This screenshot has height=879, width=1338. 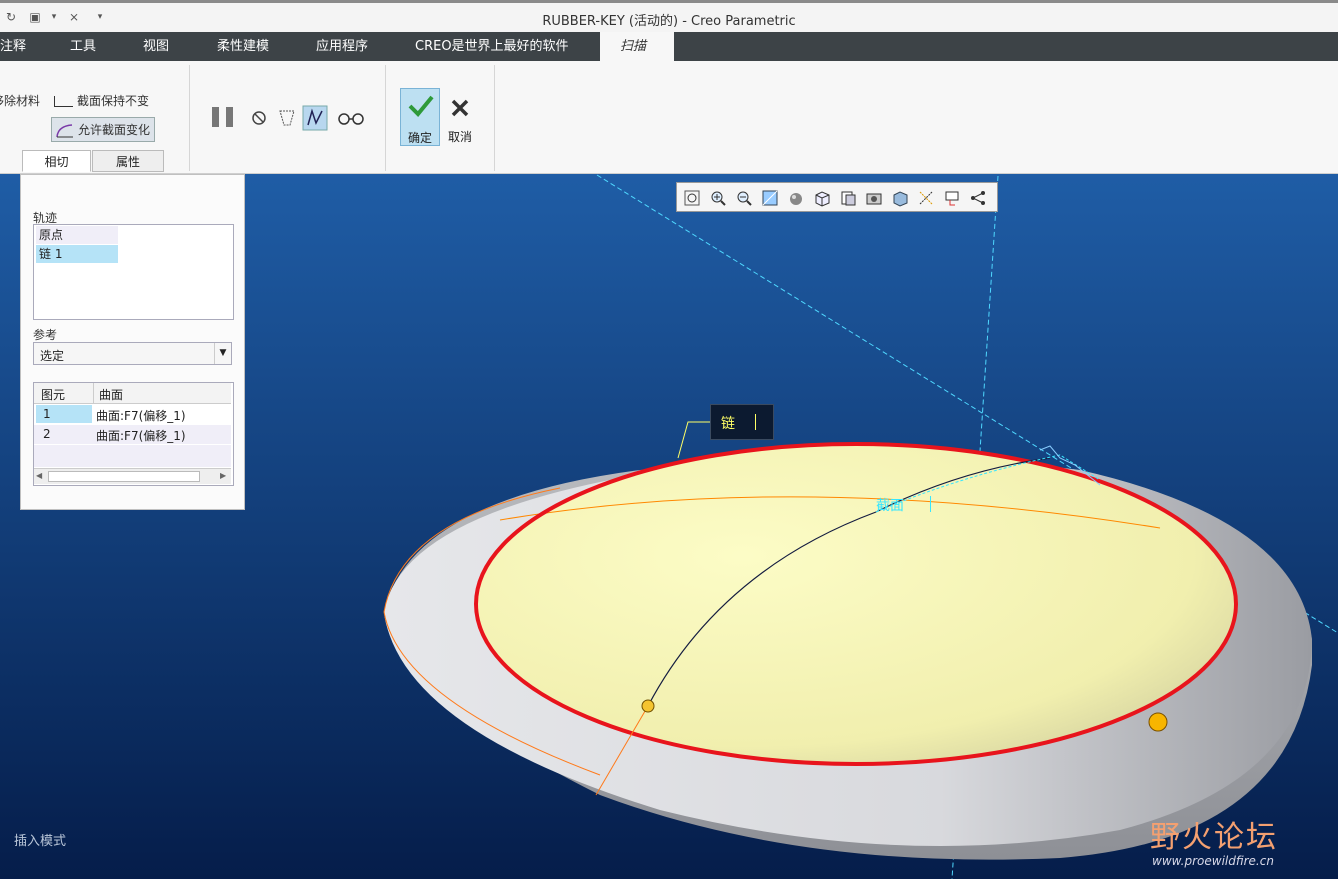 I want to click on close-icon, so click(x=460, y=108).